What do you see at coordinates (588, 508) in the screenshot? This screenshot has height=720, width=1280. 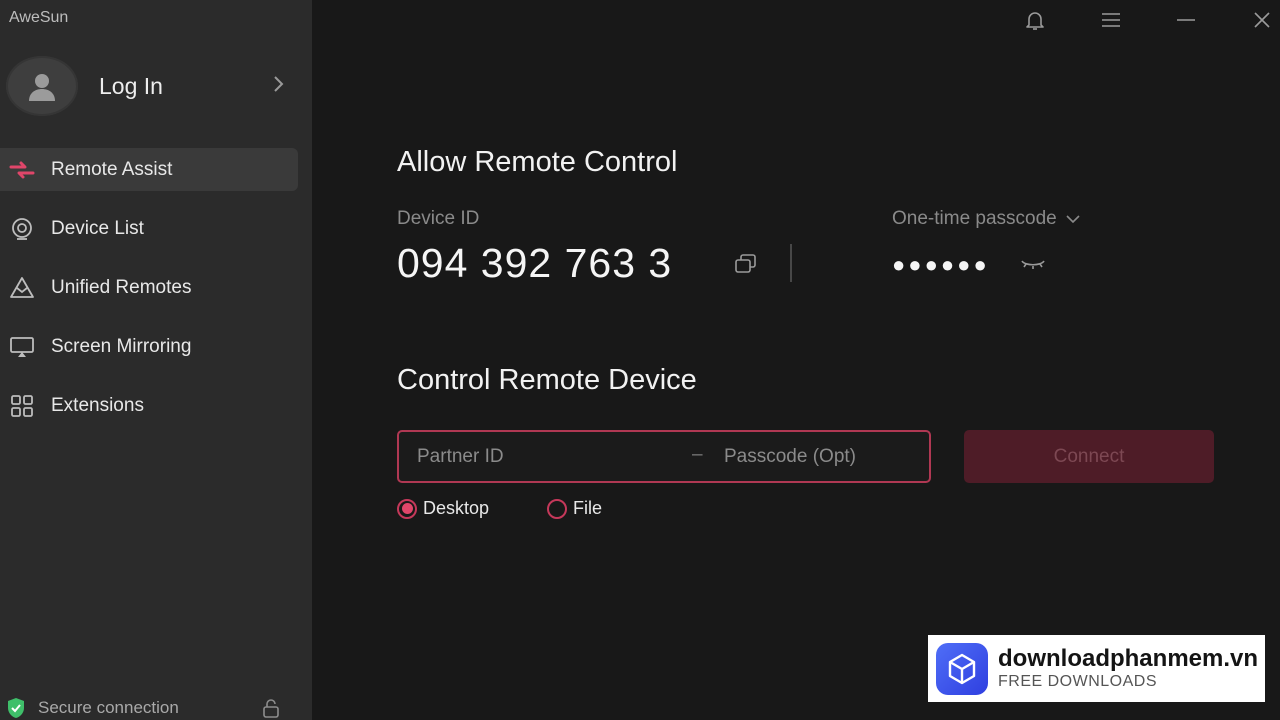 I see `radio-label: File` at bounding box center [588, 508].